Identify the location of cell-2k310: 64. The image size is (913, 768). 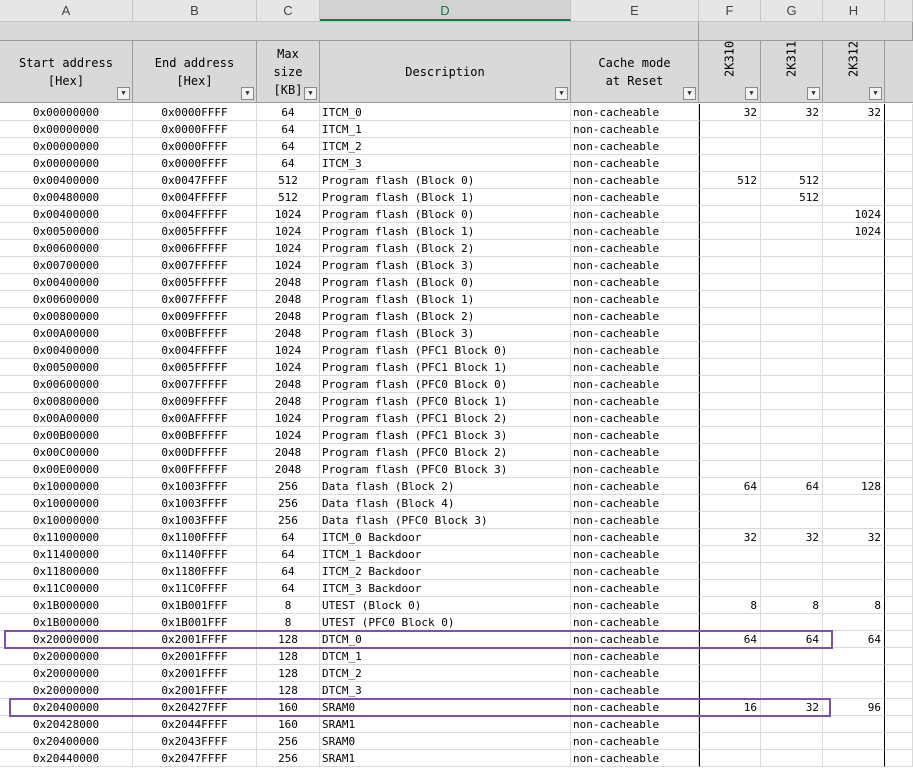
(730, 486).